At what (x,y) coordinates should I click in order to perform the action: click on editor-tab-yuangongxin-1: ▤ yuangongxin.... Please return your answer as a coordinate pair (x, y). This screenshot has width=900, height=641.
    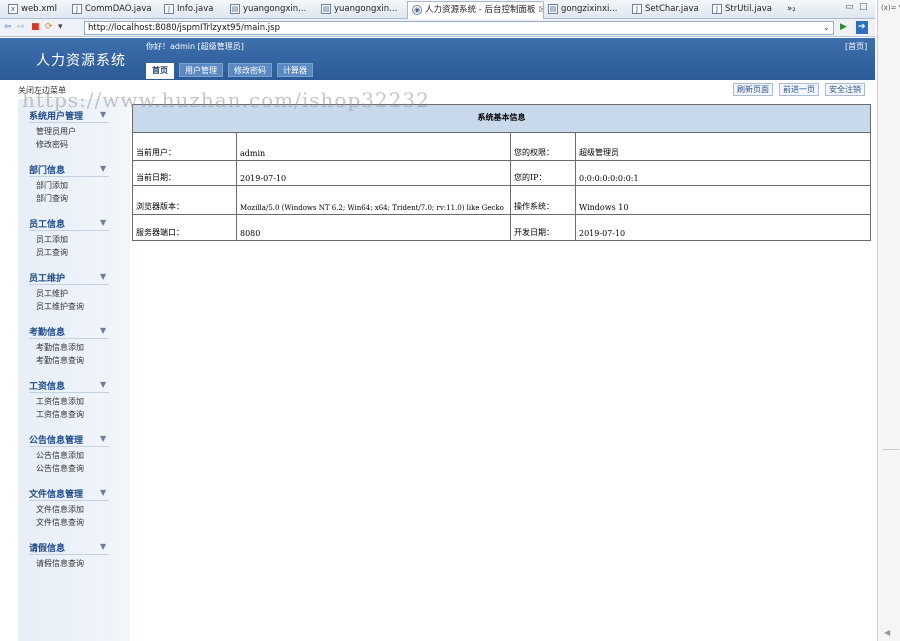
    Looking at the image, I should click on (272, 10).